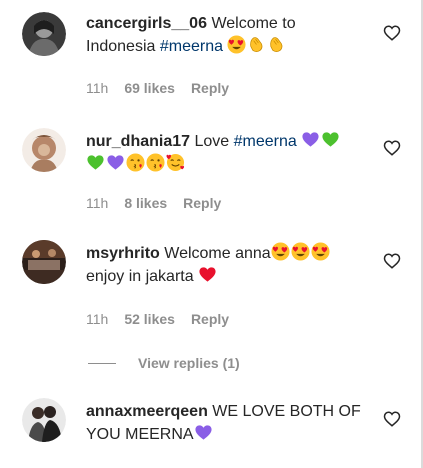  What do you see at coordinates (147, 411) in the screenshot?
I see `comment-username: annaxmeerqeen` at bounding box center [147, 411].